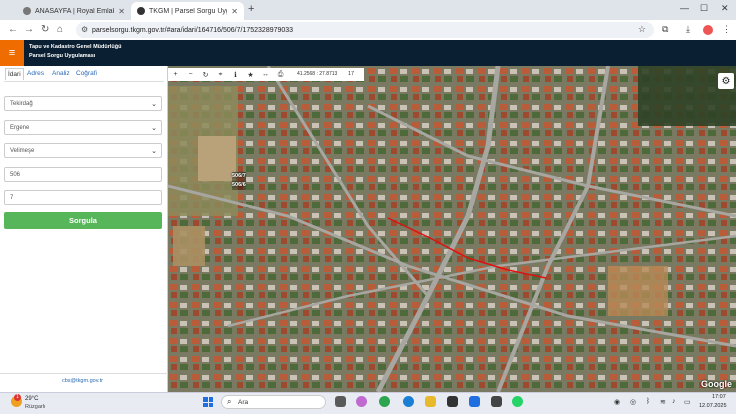 The width and height of the screenshot is (736, 414). Describe the element at coordinates (27, 11) in the screenshot. I see `globe-icon` at that location.